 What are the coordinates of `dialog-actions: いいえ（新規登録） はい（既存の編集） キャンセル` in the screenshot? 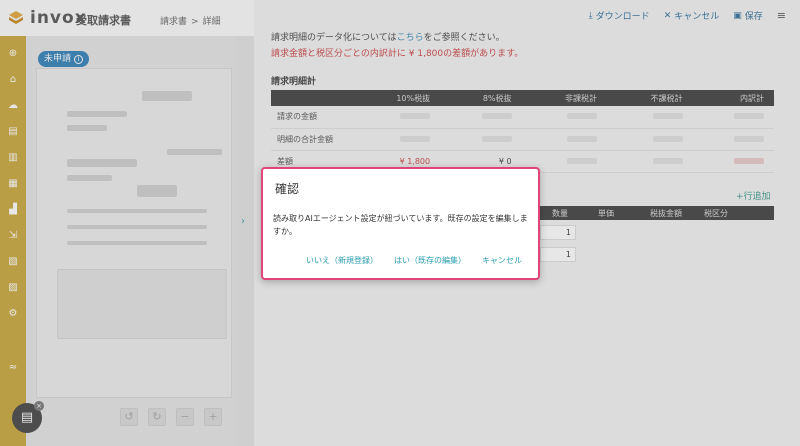 It's located at (414, 260).